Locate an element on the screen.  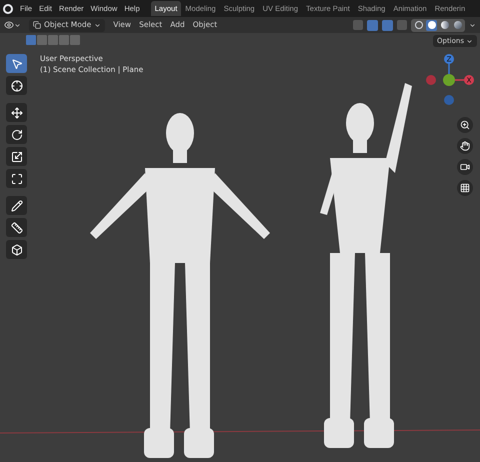
scale-icon is located at coordinates (16, 156).